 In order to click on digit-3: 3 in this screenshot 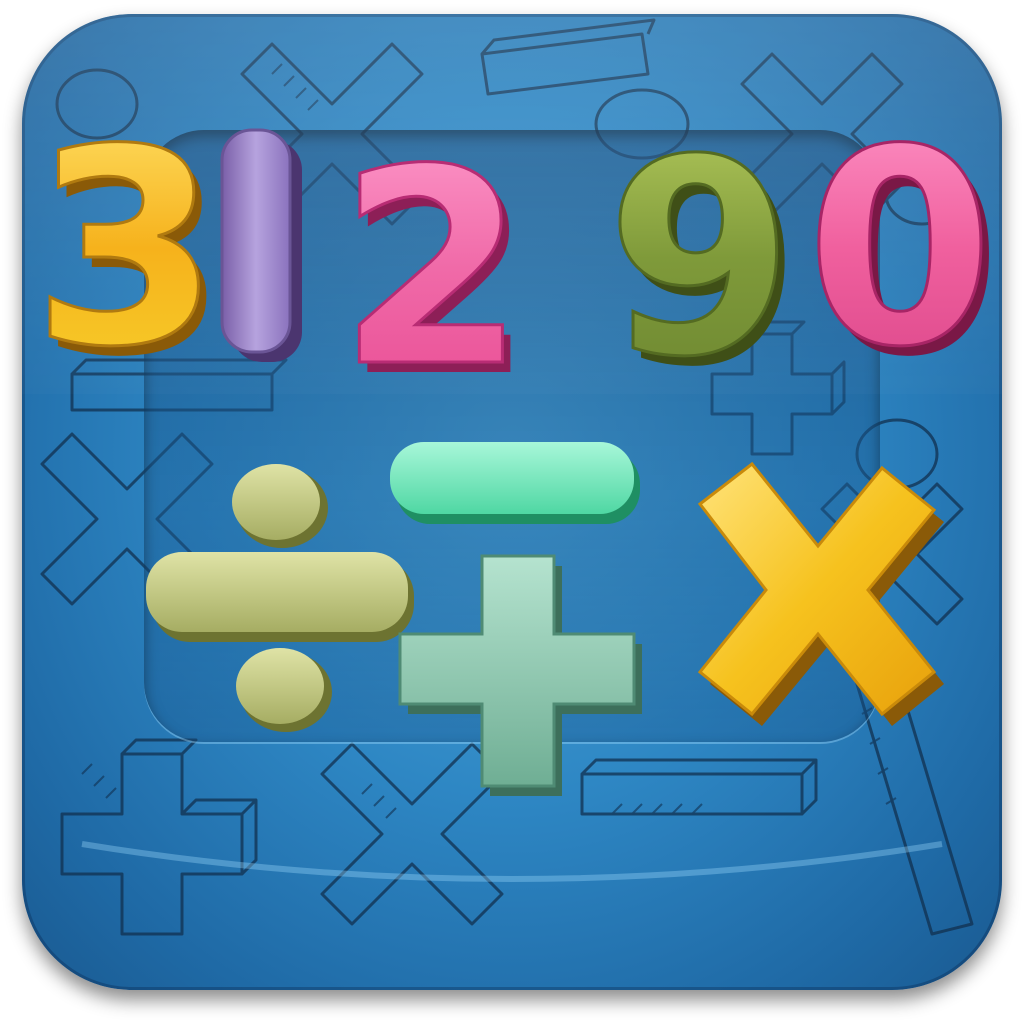, I will do `click(126, 248)`.